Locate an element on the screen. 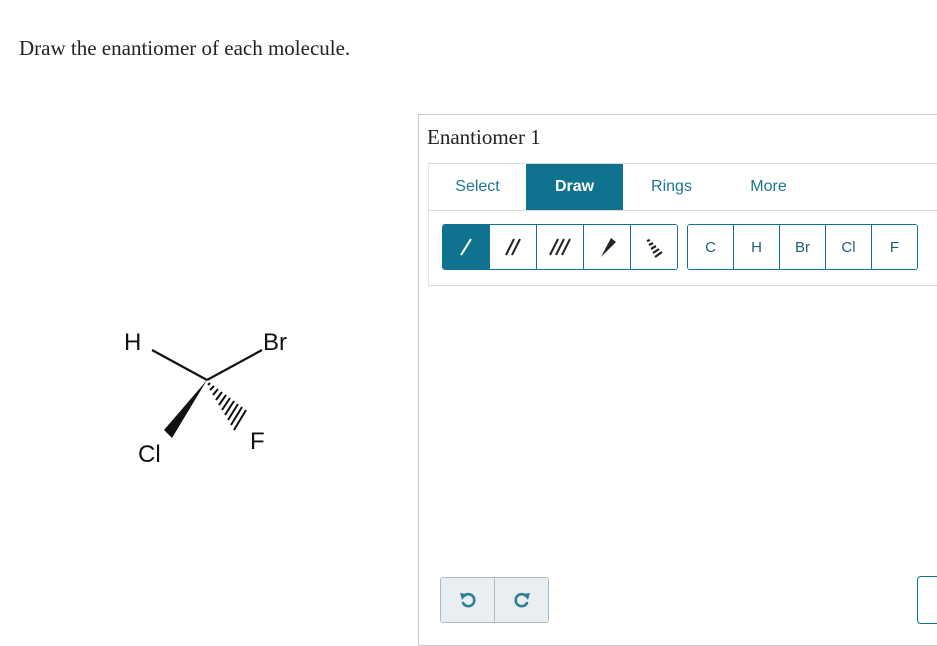 Image resolution: width=937 pixels, height=646 pixels. tool-tabs: Select Draw Rings More is located at coordinates (682, 187).